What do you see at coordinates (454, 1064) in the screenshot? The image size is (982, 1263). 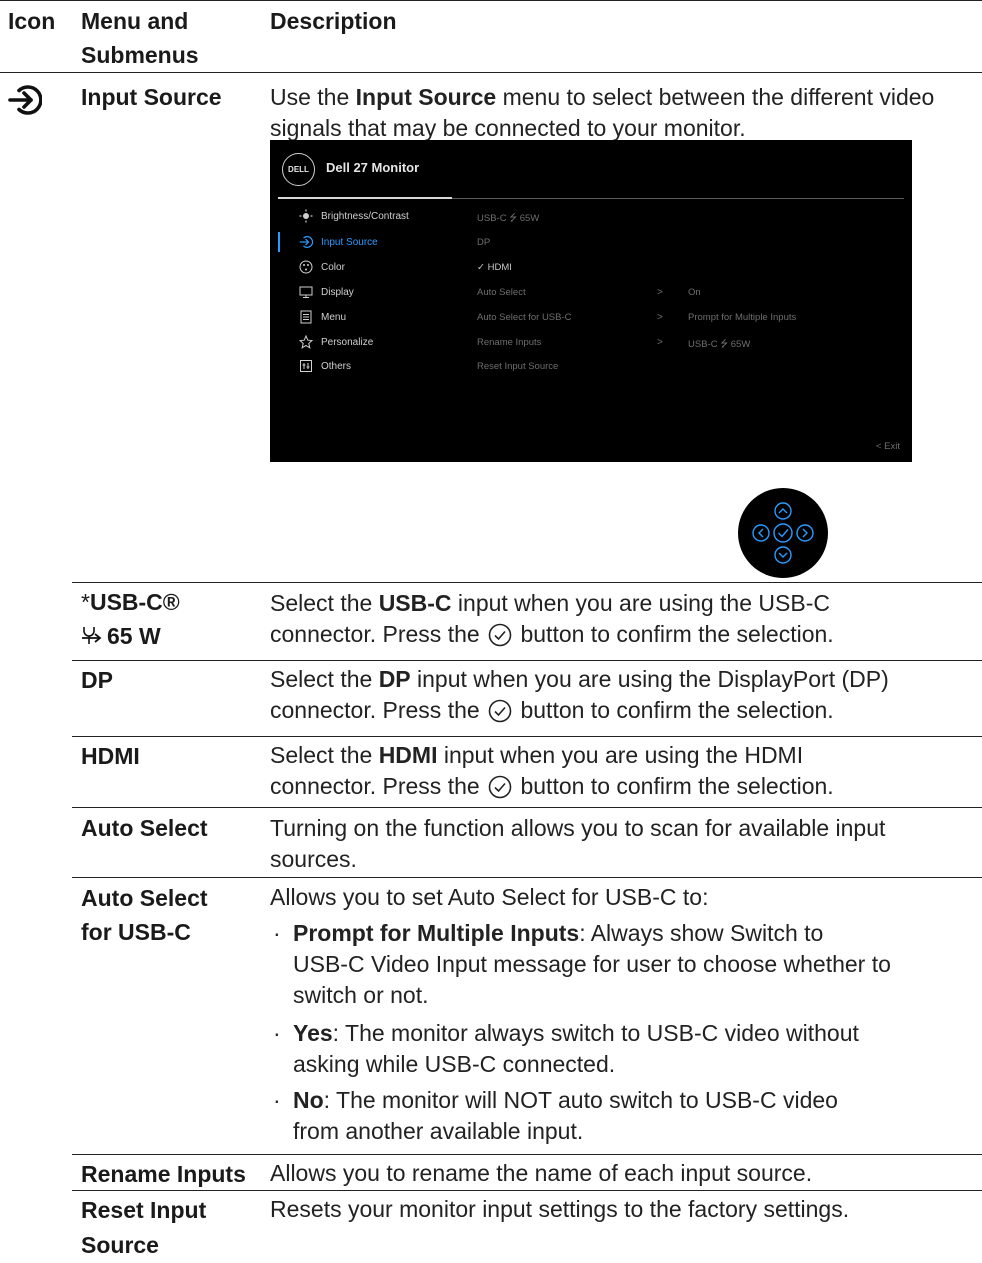 I see `desc-text: asking while USB-C connected.` at bounding box center [454, 1064].